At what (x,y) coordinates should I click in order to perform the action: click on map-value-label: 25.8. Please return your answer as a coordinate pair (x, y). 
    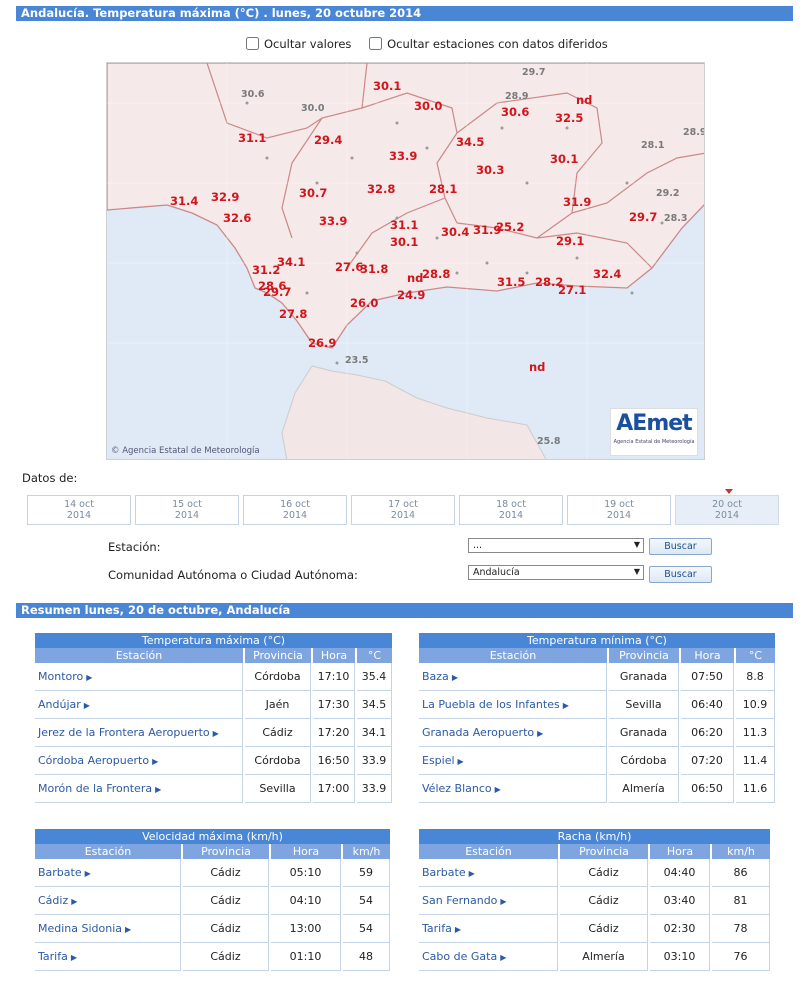
    Looking at the image, I should click on (548, 441).